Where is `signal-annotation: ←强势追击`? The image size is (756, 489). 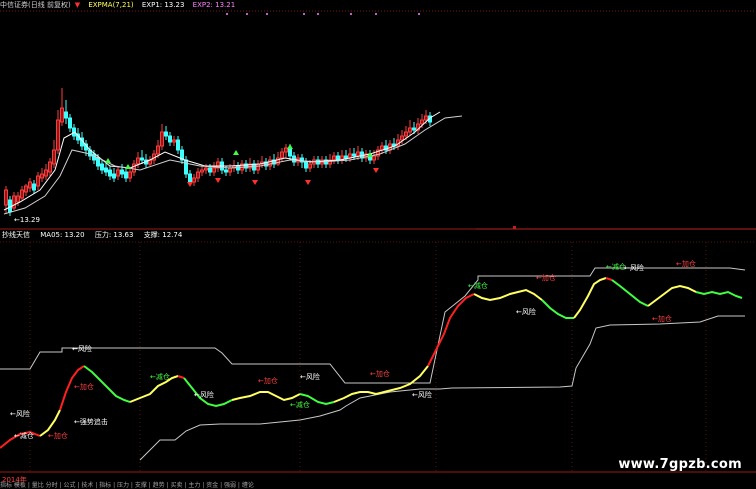
signal-annotation: ←强势追击 is located at coordinates (91, 422).